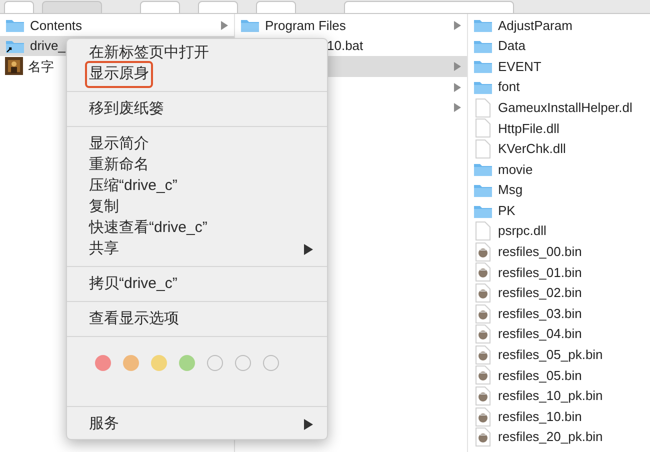  What do you see at coordinates (104, 249) in the screenshot?
I see `menu-item-label: 共享` at bounding box center [104, 249].